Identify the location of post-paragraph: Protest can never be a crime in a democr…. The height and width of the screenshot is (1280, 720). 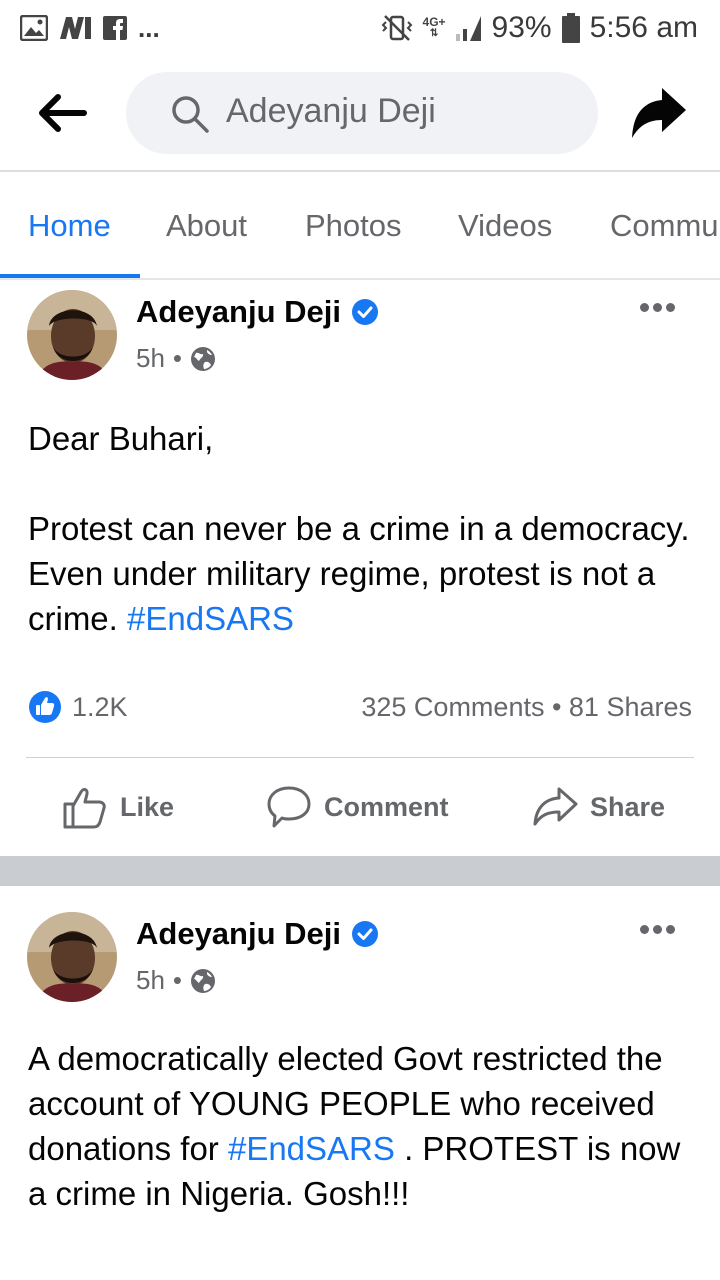
(359, 573).